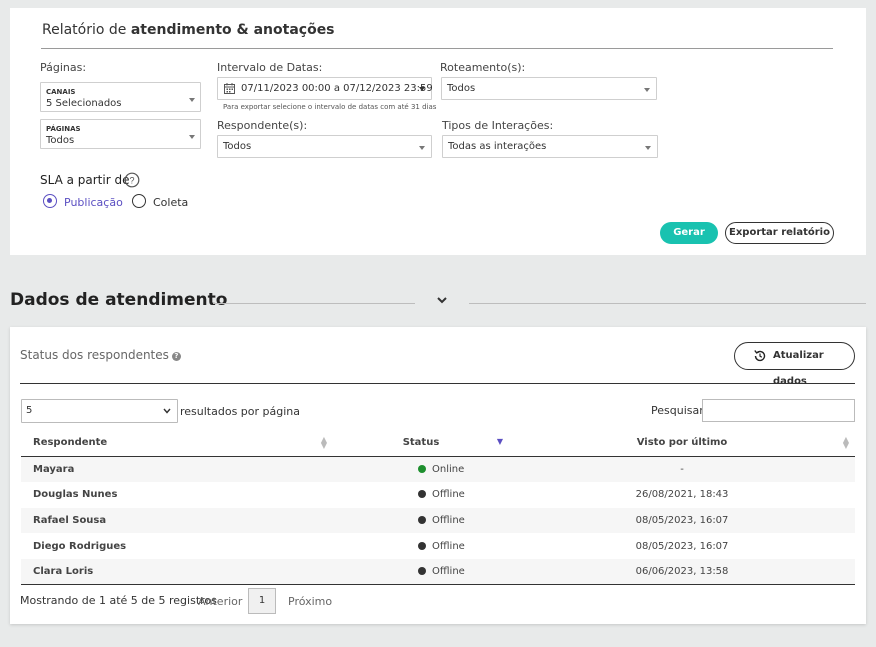 This screenshot has height=647, width=876. What do you see at coordinates (270, 67) in the screenshot?
I see `date-range-label: Intervalo de Datas:` at bounding box center [270, 67].